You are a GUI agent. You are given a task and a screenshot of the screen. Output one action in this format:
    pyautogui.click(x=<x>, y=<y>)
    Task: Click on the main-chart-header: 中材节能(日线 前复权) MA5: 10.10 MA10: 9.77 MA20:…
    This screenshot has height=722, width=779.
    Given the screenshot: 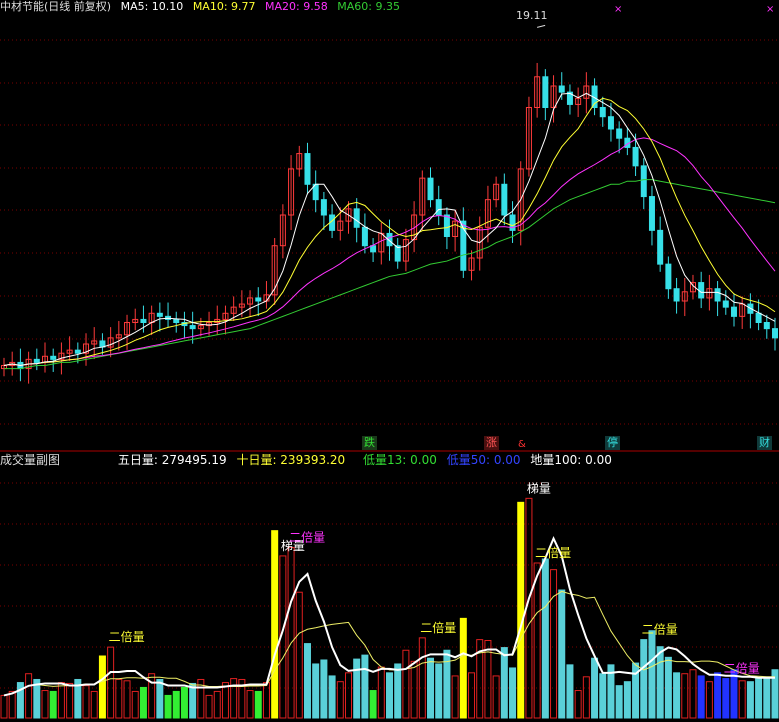 What is the action you would take?
    pyautogui.click(x=203, y=7)
    